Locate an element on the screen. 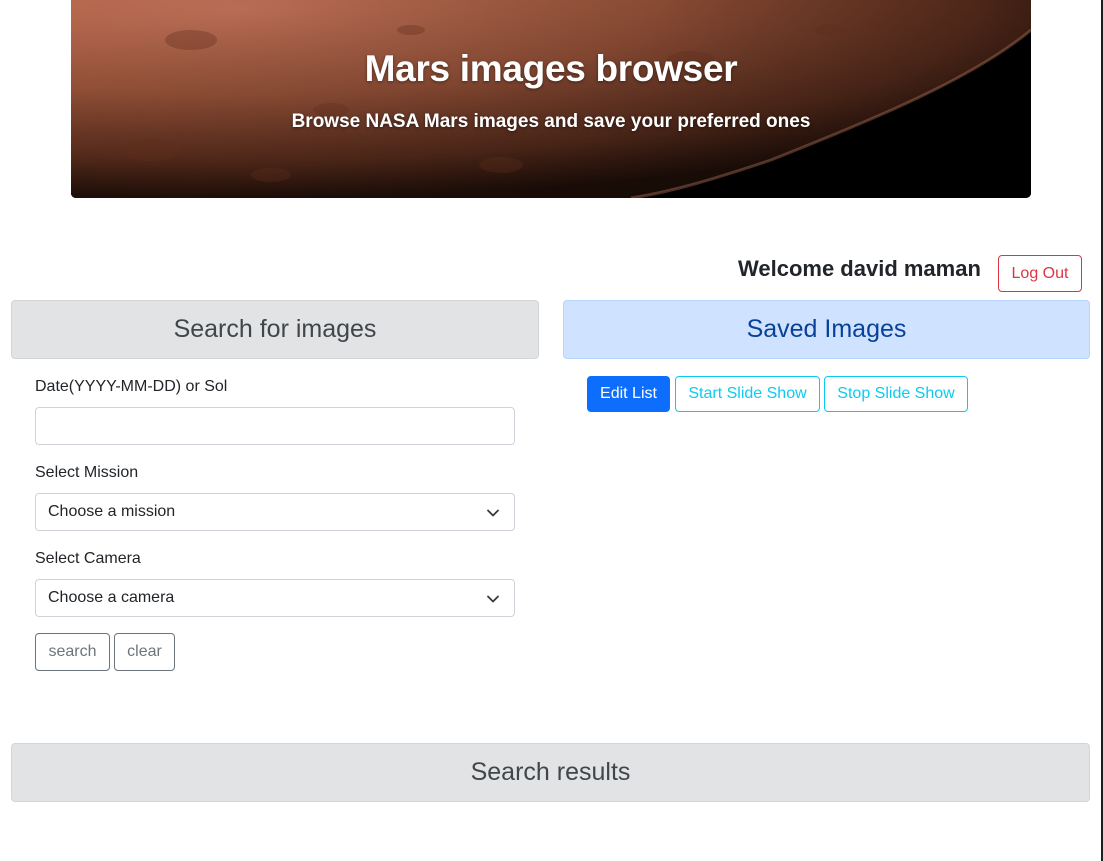 Image resolution: width=1103 pixels, height=861 pixels. camera-select: Choose a camera is located at coordinates (275, 598).